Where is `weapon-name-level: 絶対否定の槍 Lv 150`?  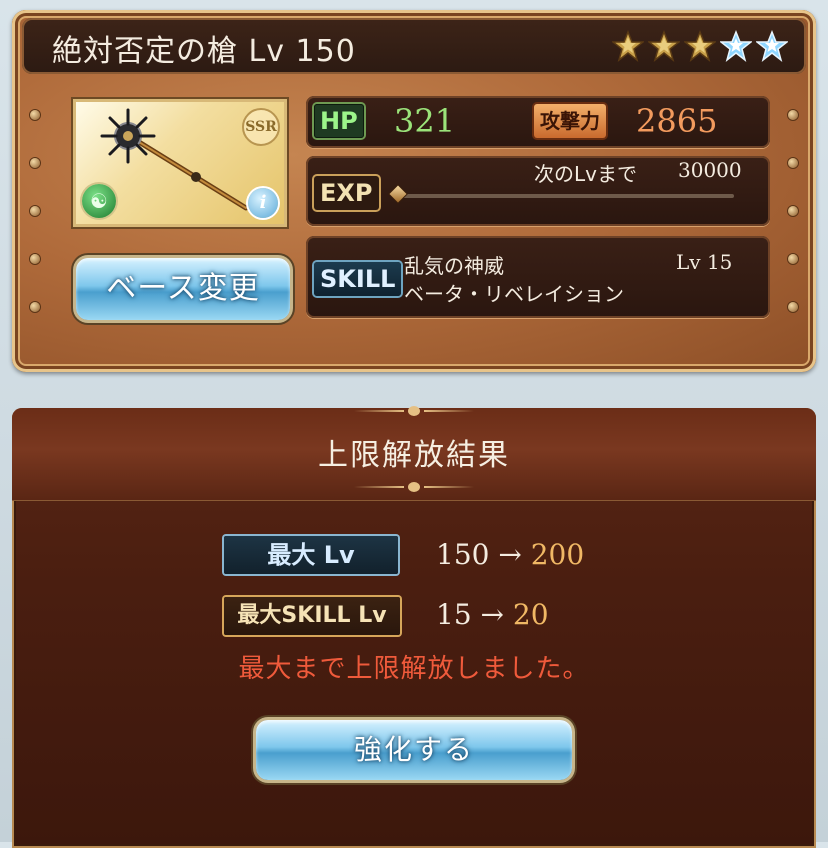 weapon-name-level: 絶対否定の槍 Lv 150 is located at coordinates (204, 51).